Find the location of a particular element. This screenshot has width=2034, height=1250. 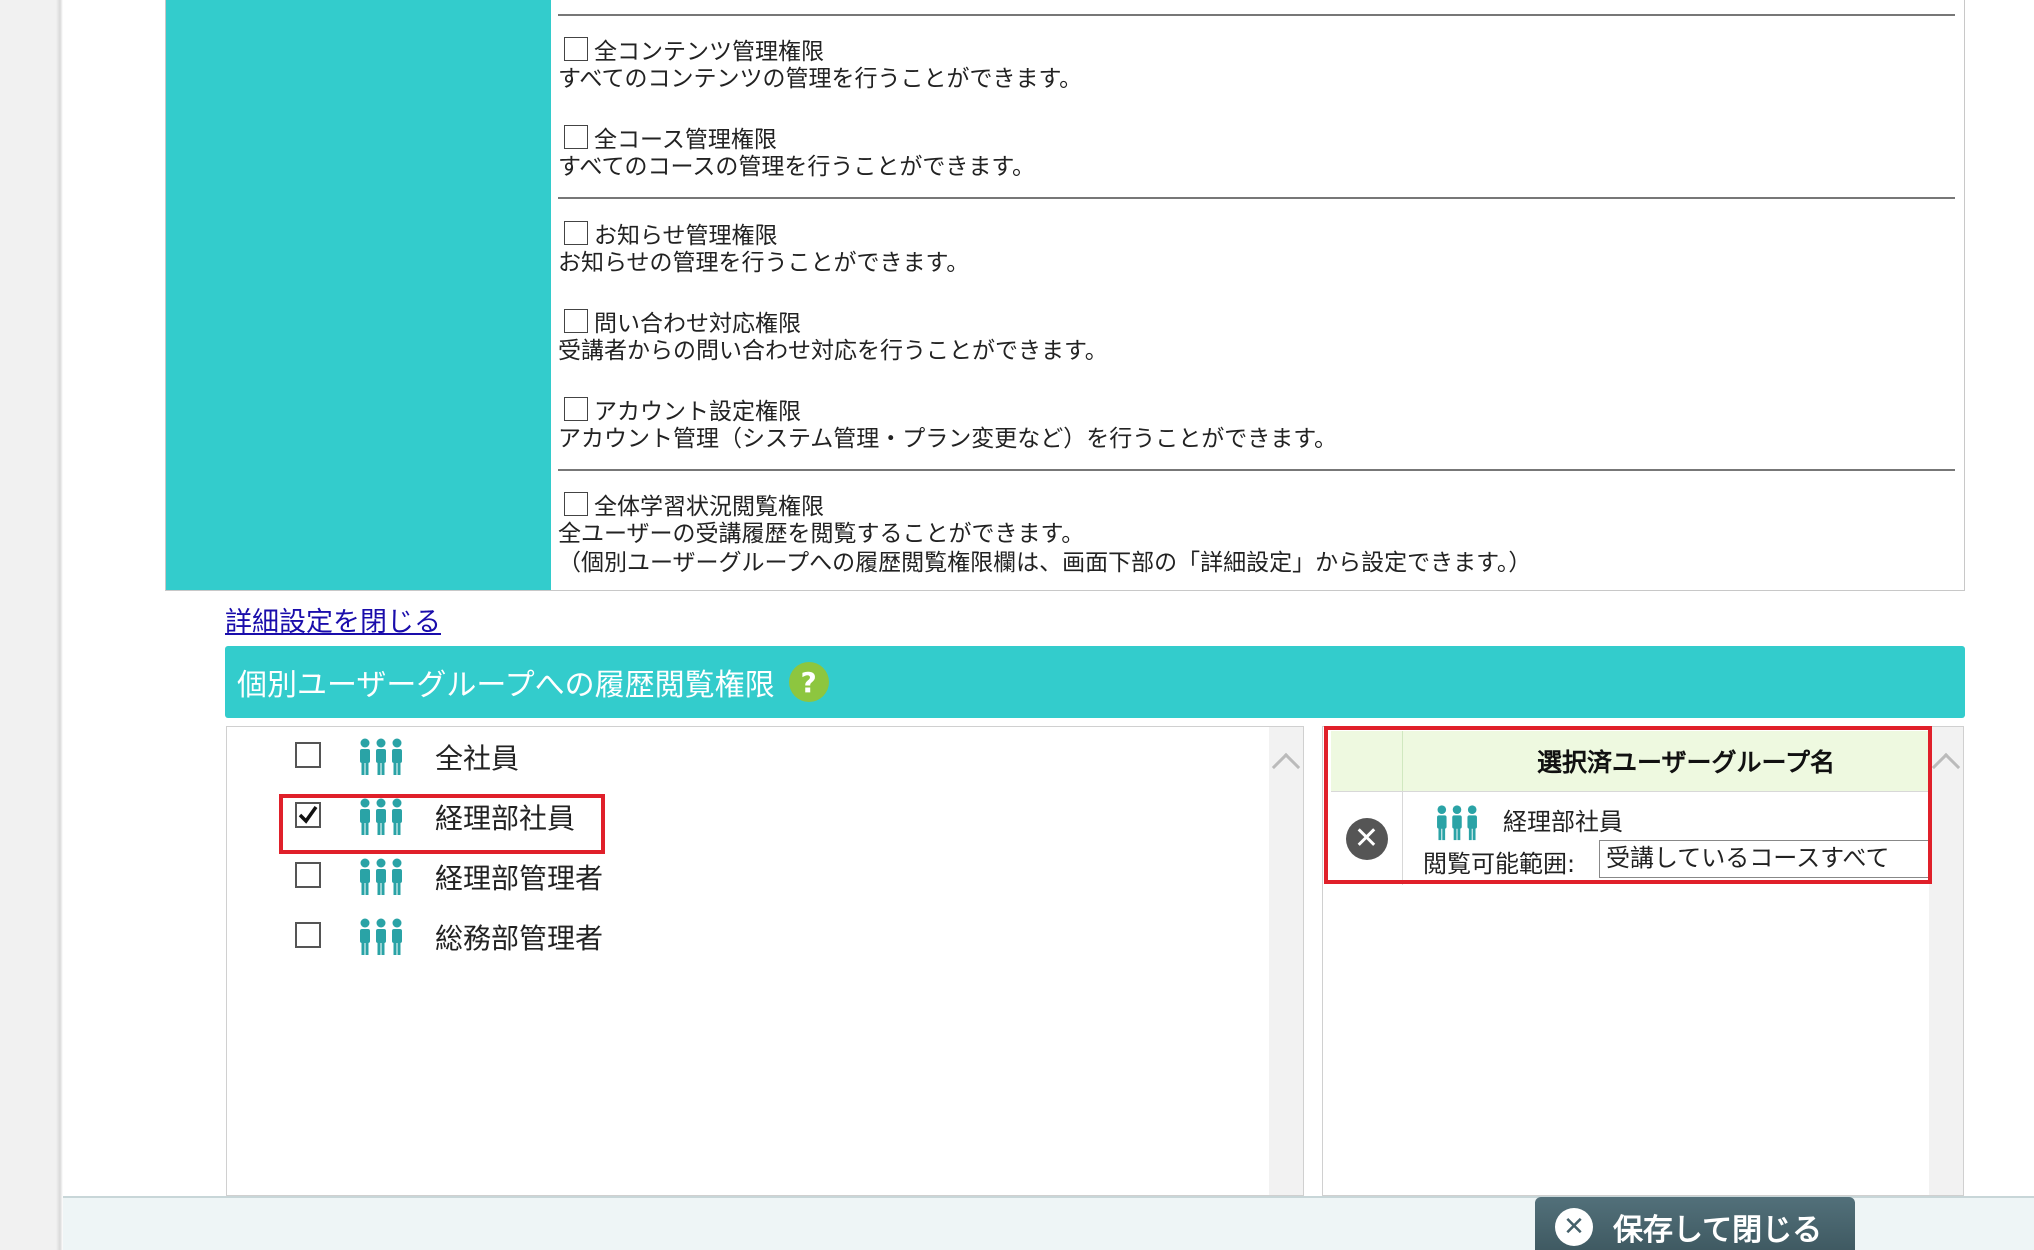

permission-title: 全コンテンツ管理権限 is located at coordinates (709, 52).